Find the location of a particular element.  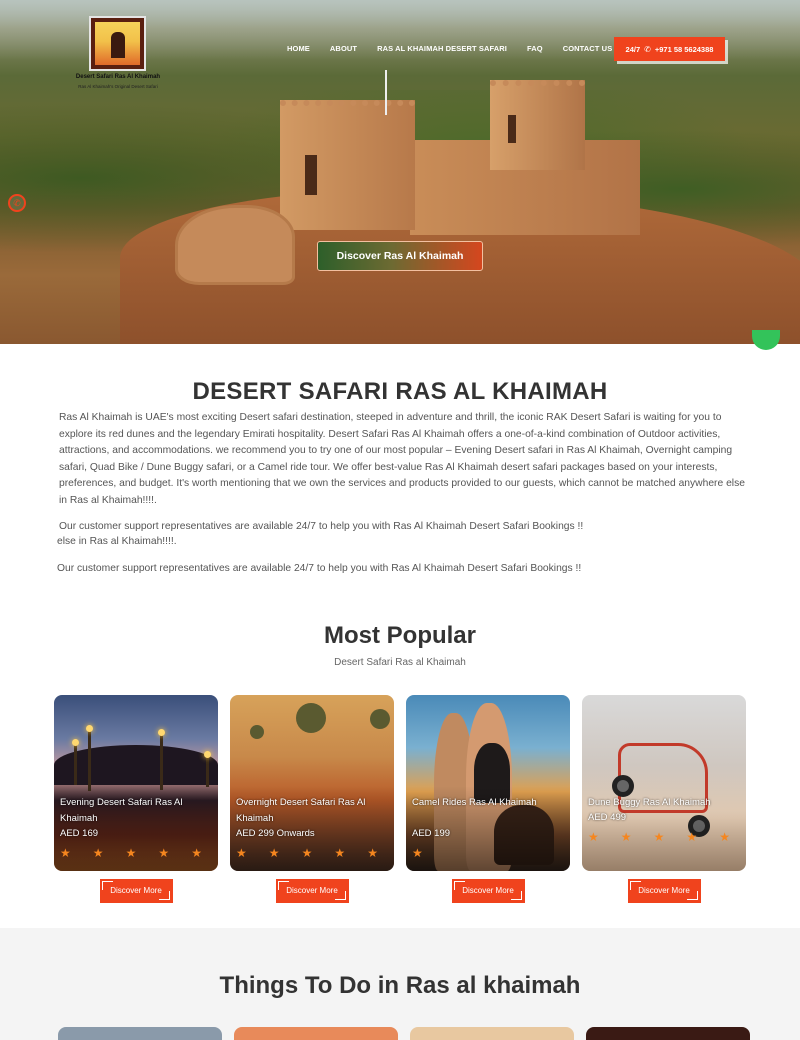

phone-icon: ✆ is located at coordinates (647, 49).